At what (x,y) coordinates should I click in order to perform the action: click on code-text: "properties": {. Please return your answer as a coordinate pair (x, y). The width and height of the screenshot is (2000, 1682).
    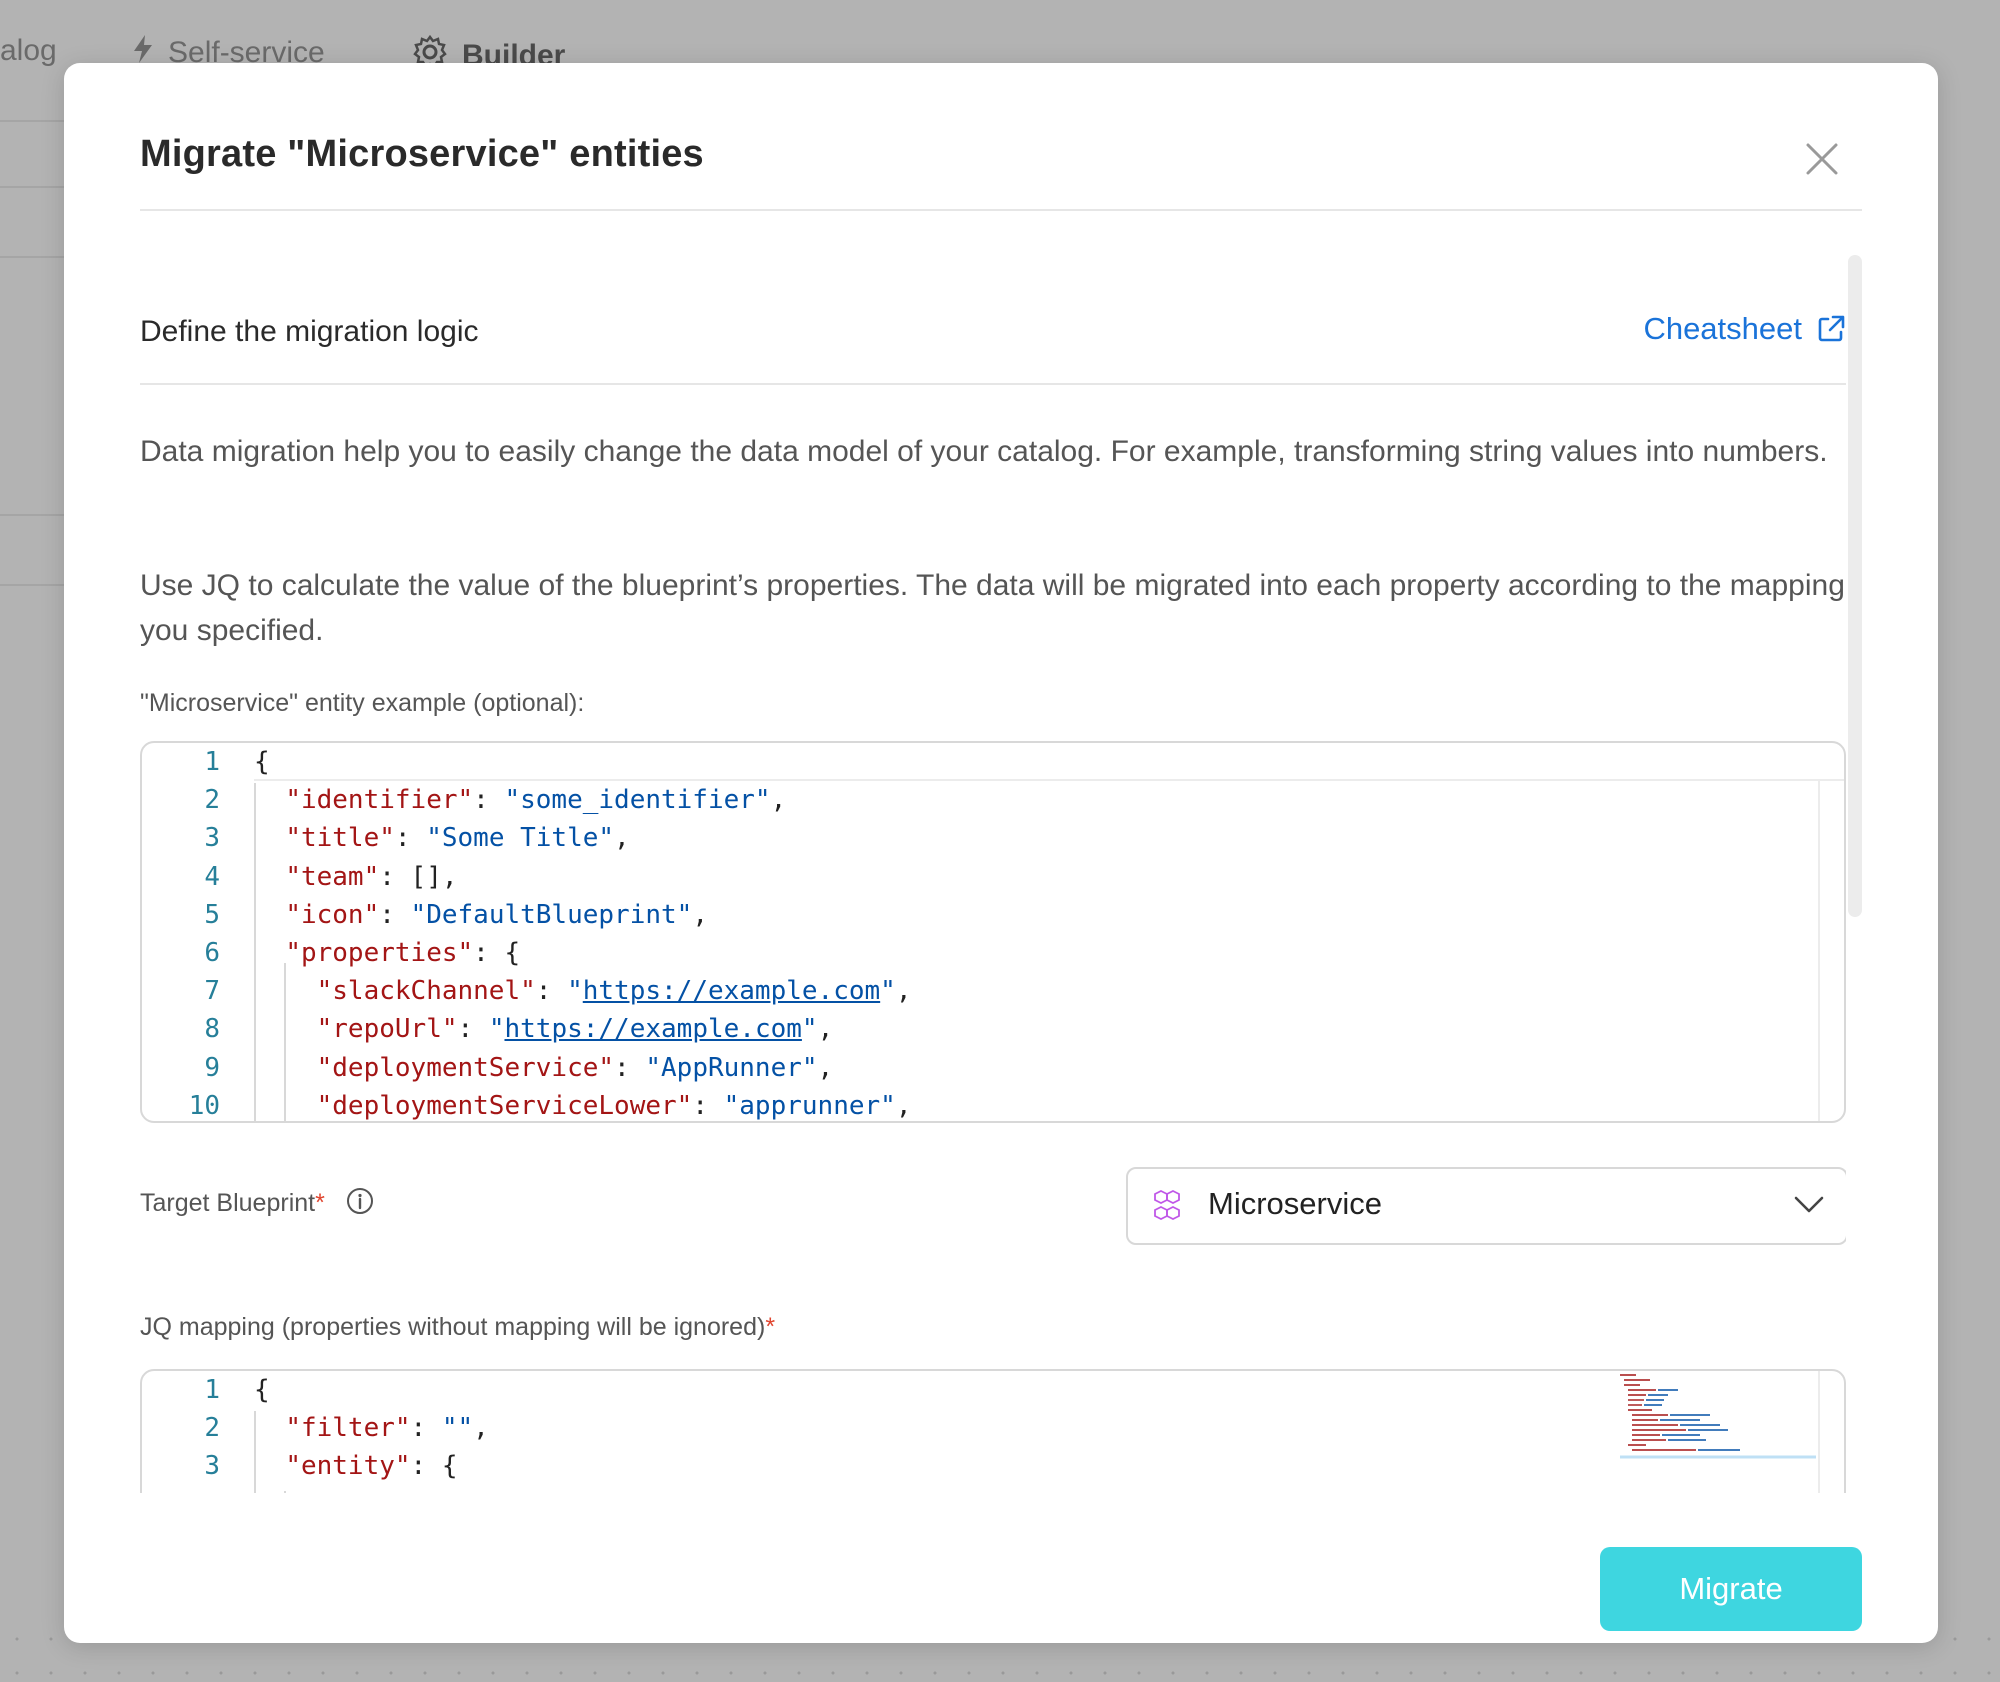
    Looking at the image, I should click on (403, 953).